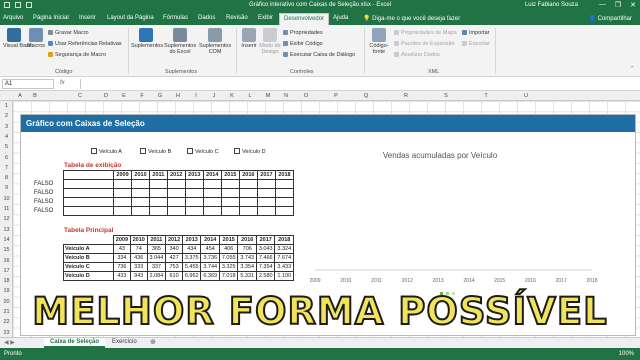 This screenshot has height=360, width=640. Describe the element at coordinates (203, 151) in the screenshot. I see `checkbox-vehicle-c: Veículo C` at that location.